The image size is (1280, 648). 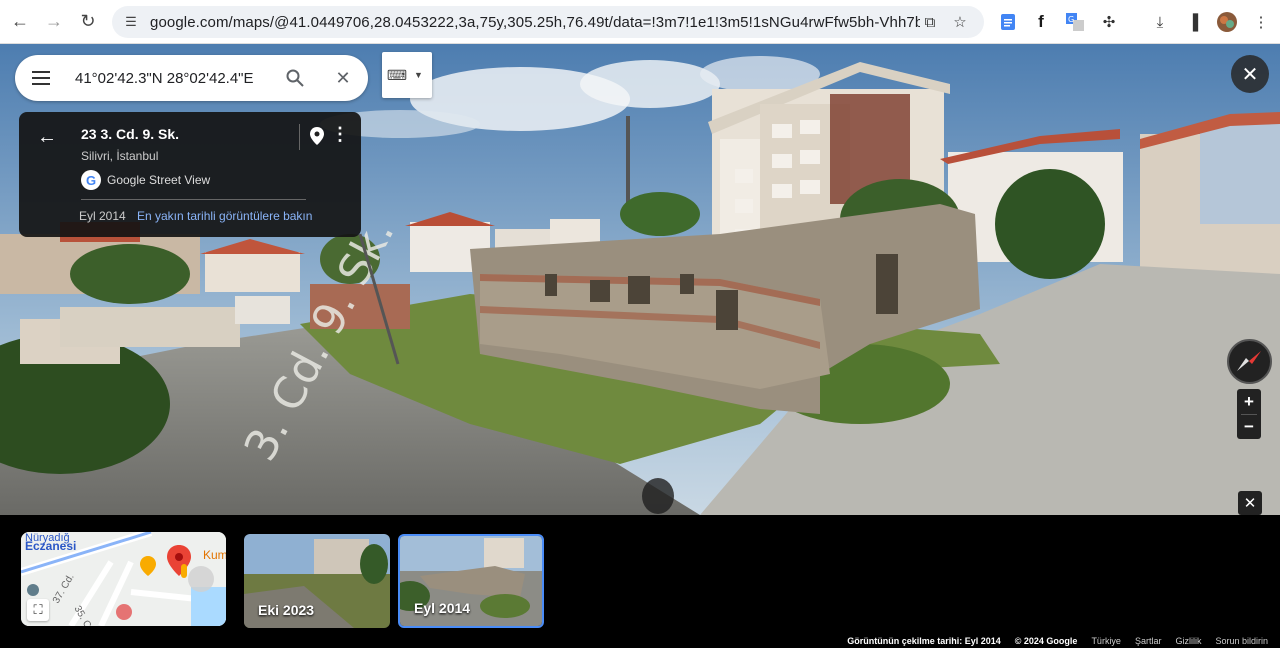 What do you see at coordinates (1249, 361) in the screenshot?
I see `compass-icon` at bounding box center [1249, 361].